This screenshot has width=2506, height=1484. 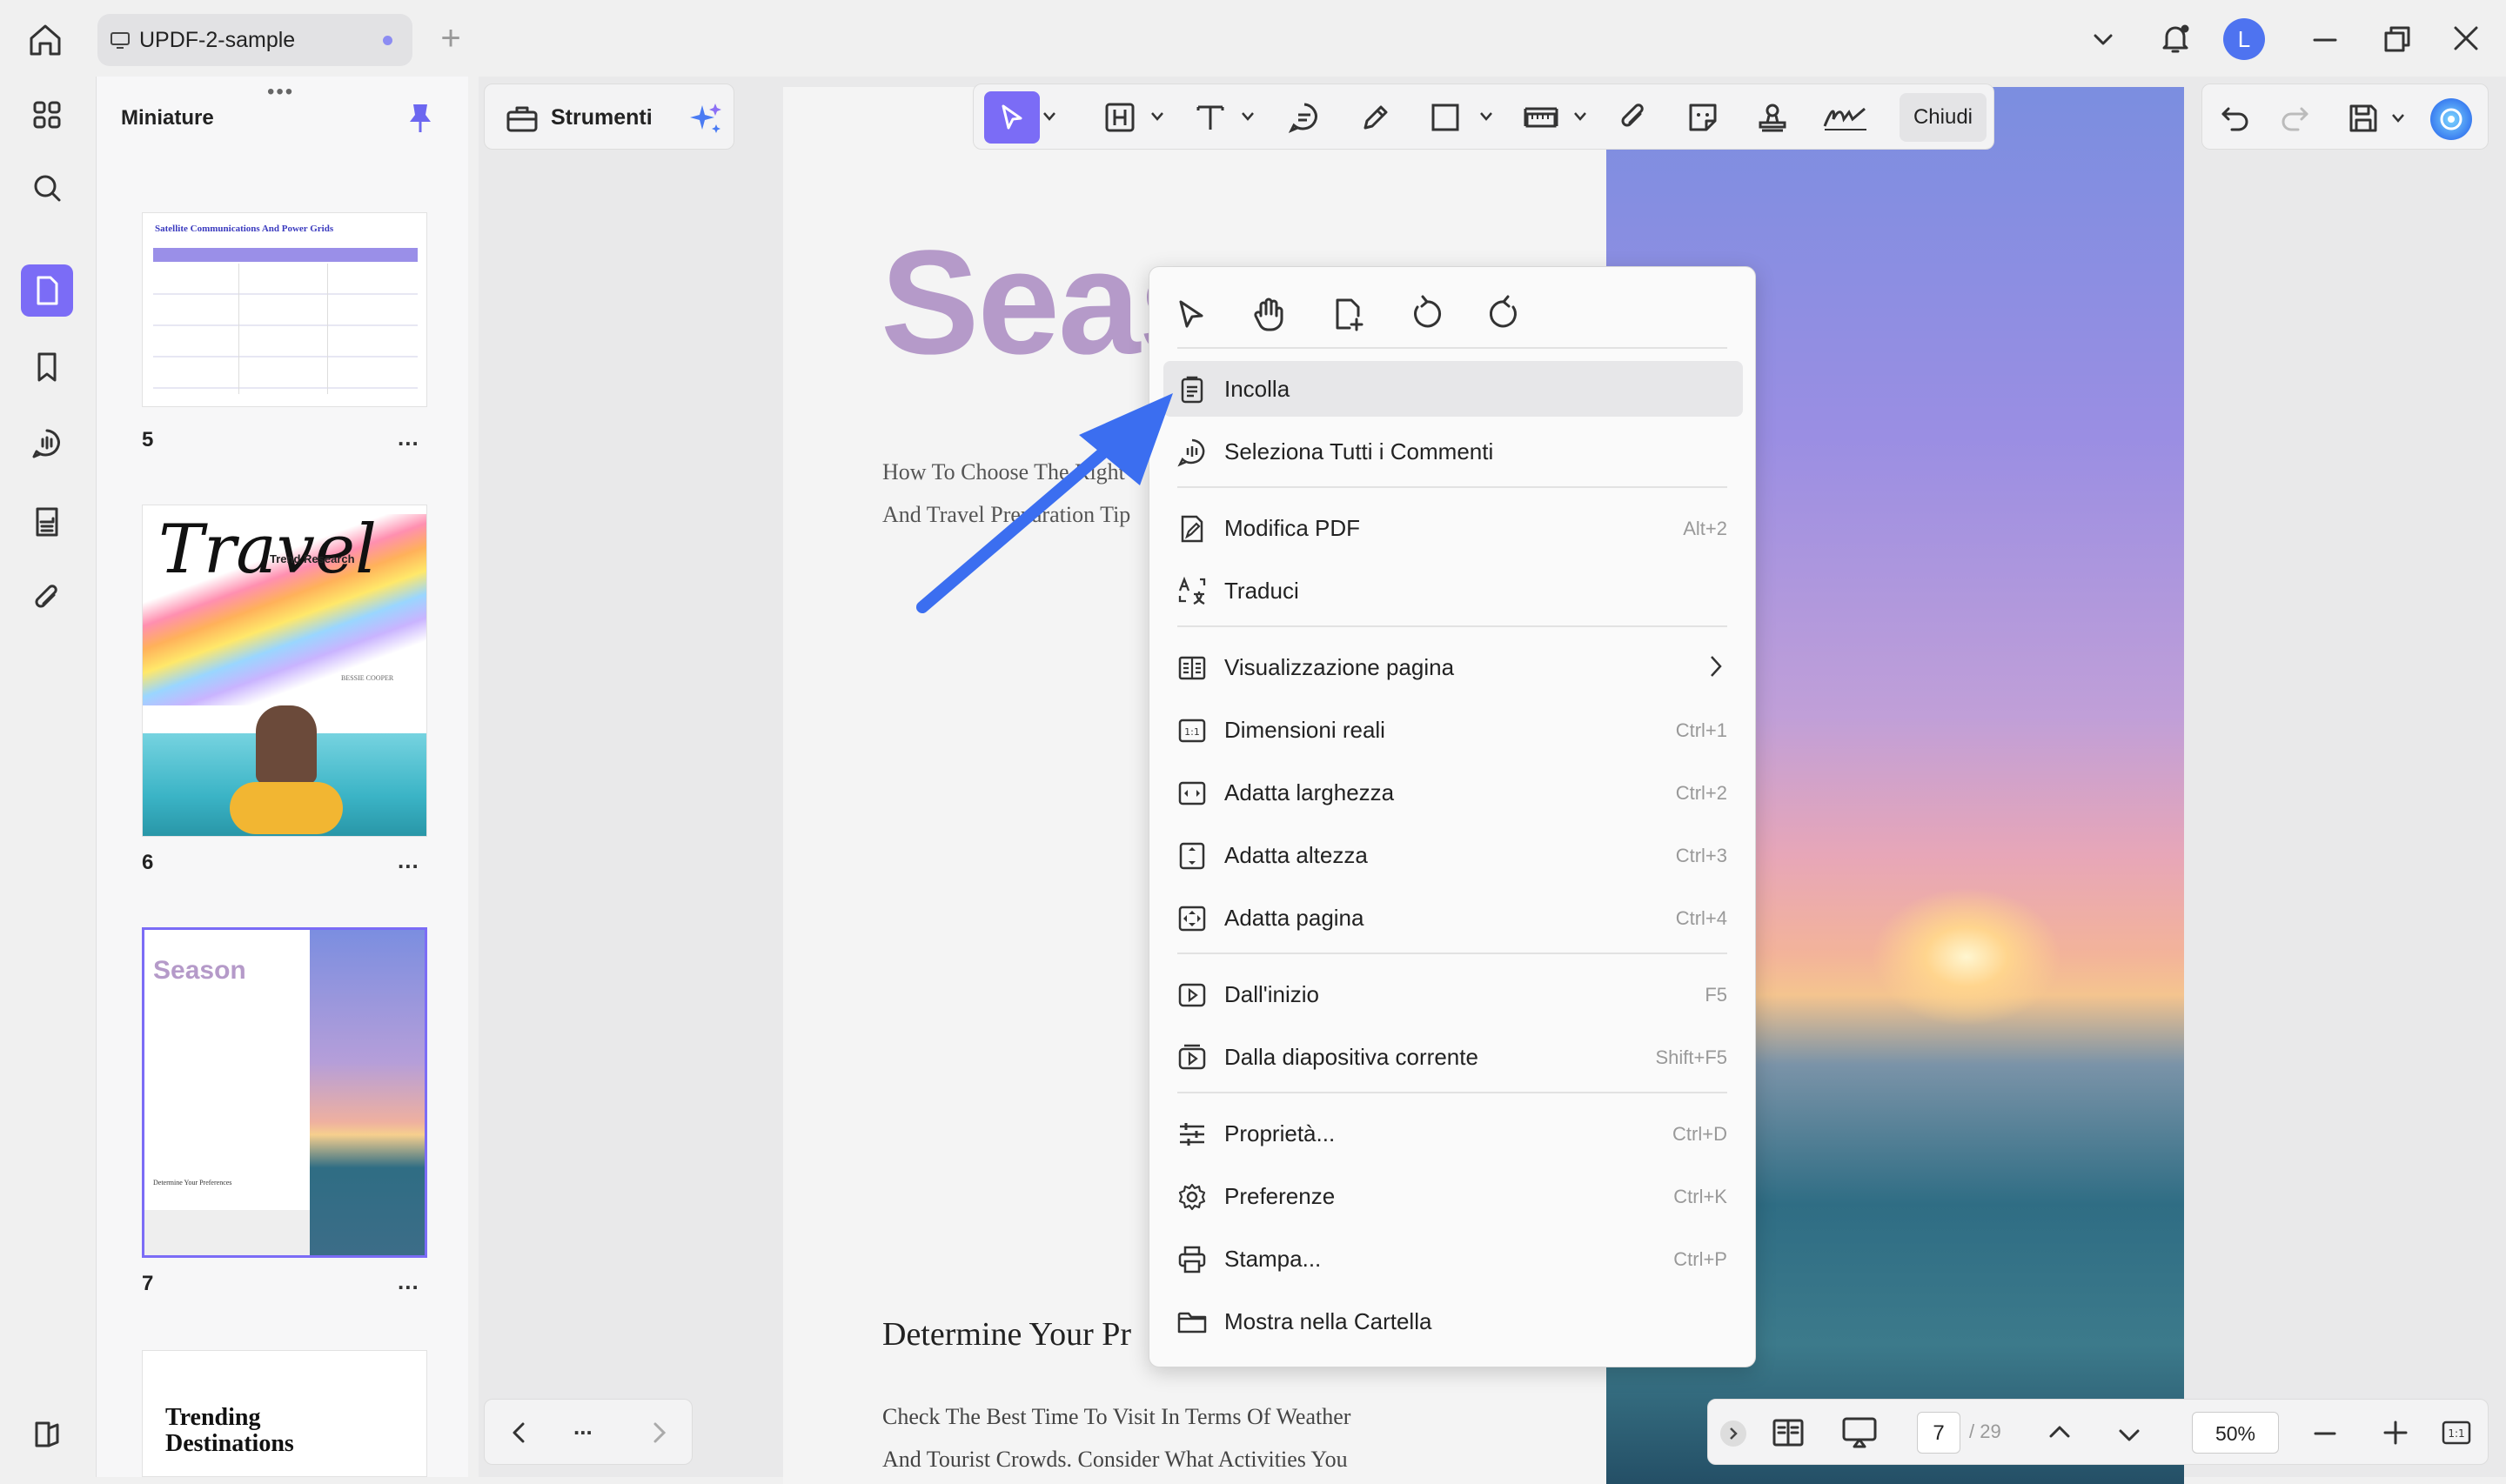 What do you see at coordinates (284, 1414) in the screenshot?
I see `thumbnail-page-8: Trending Destinations` at bounding box center [284, 1414].